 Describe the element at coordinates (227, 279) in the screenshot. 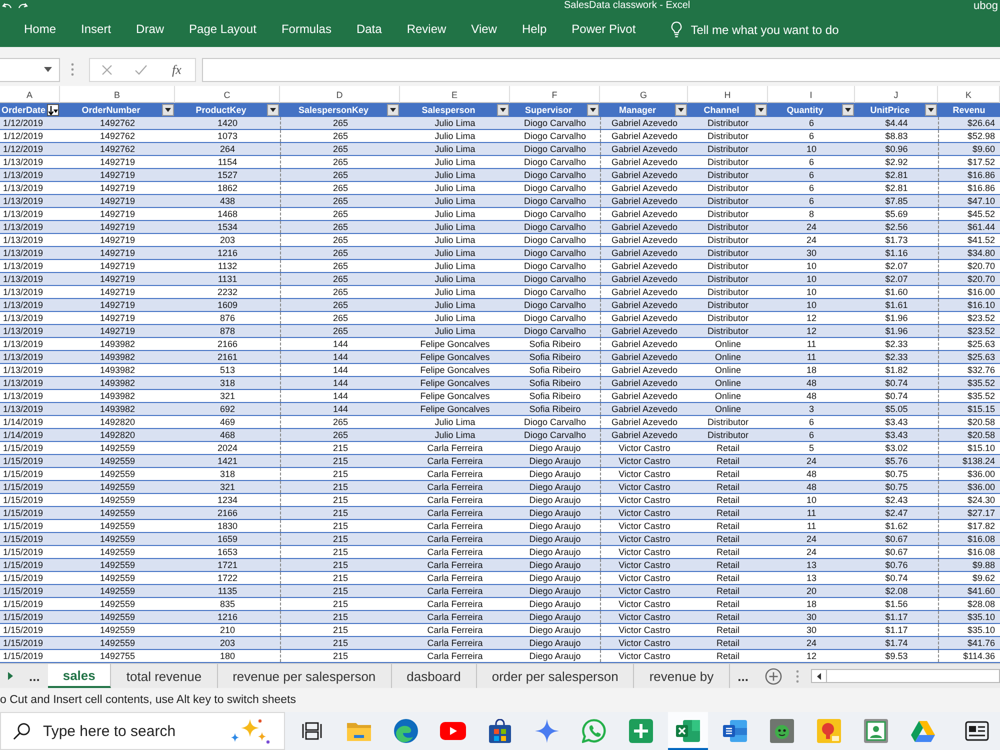

I see `table-cell-text: 1131` at that location.